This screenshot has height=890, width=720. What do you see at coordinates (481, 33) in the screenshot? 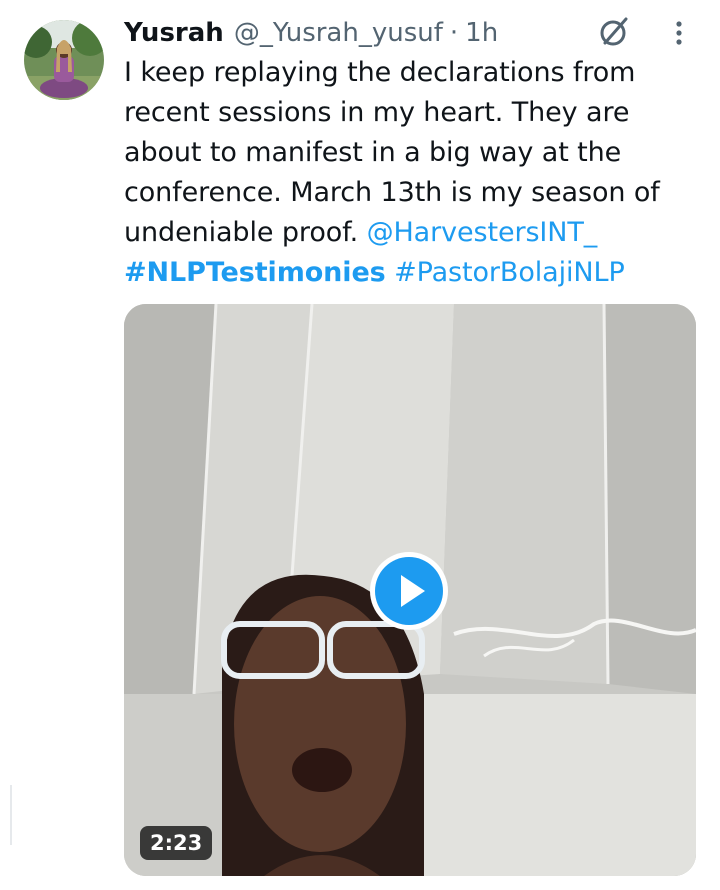
I see `tweet-time: 1h` at bounding box center [481, 33].